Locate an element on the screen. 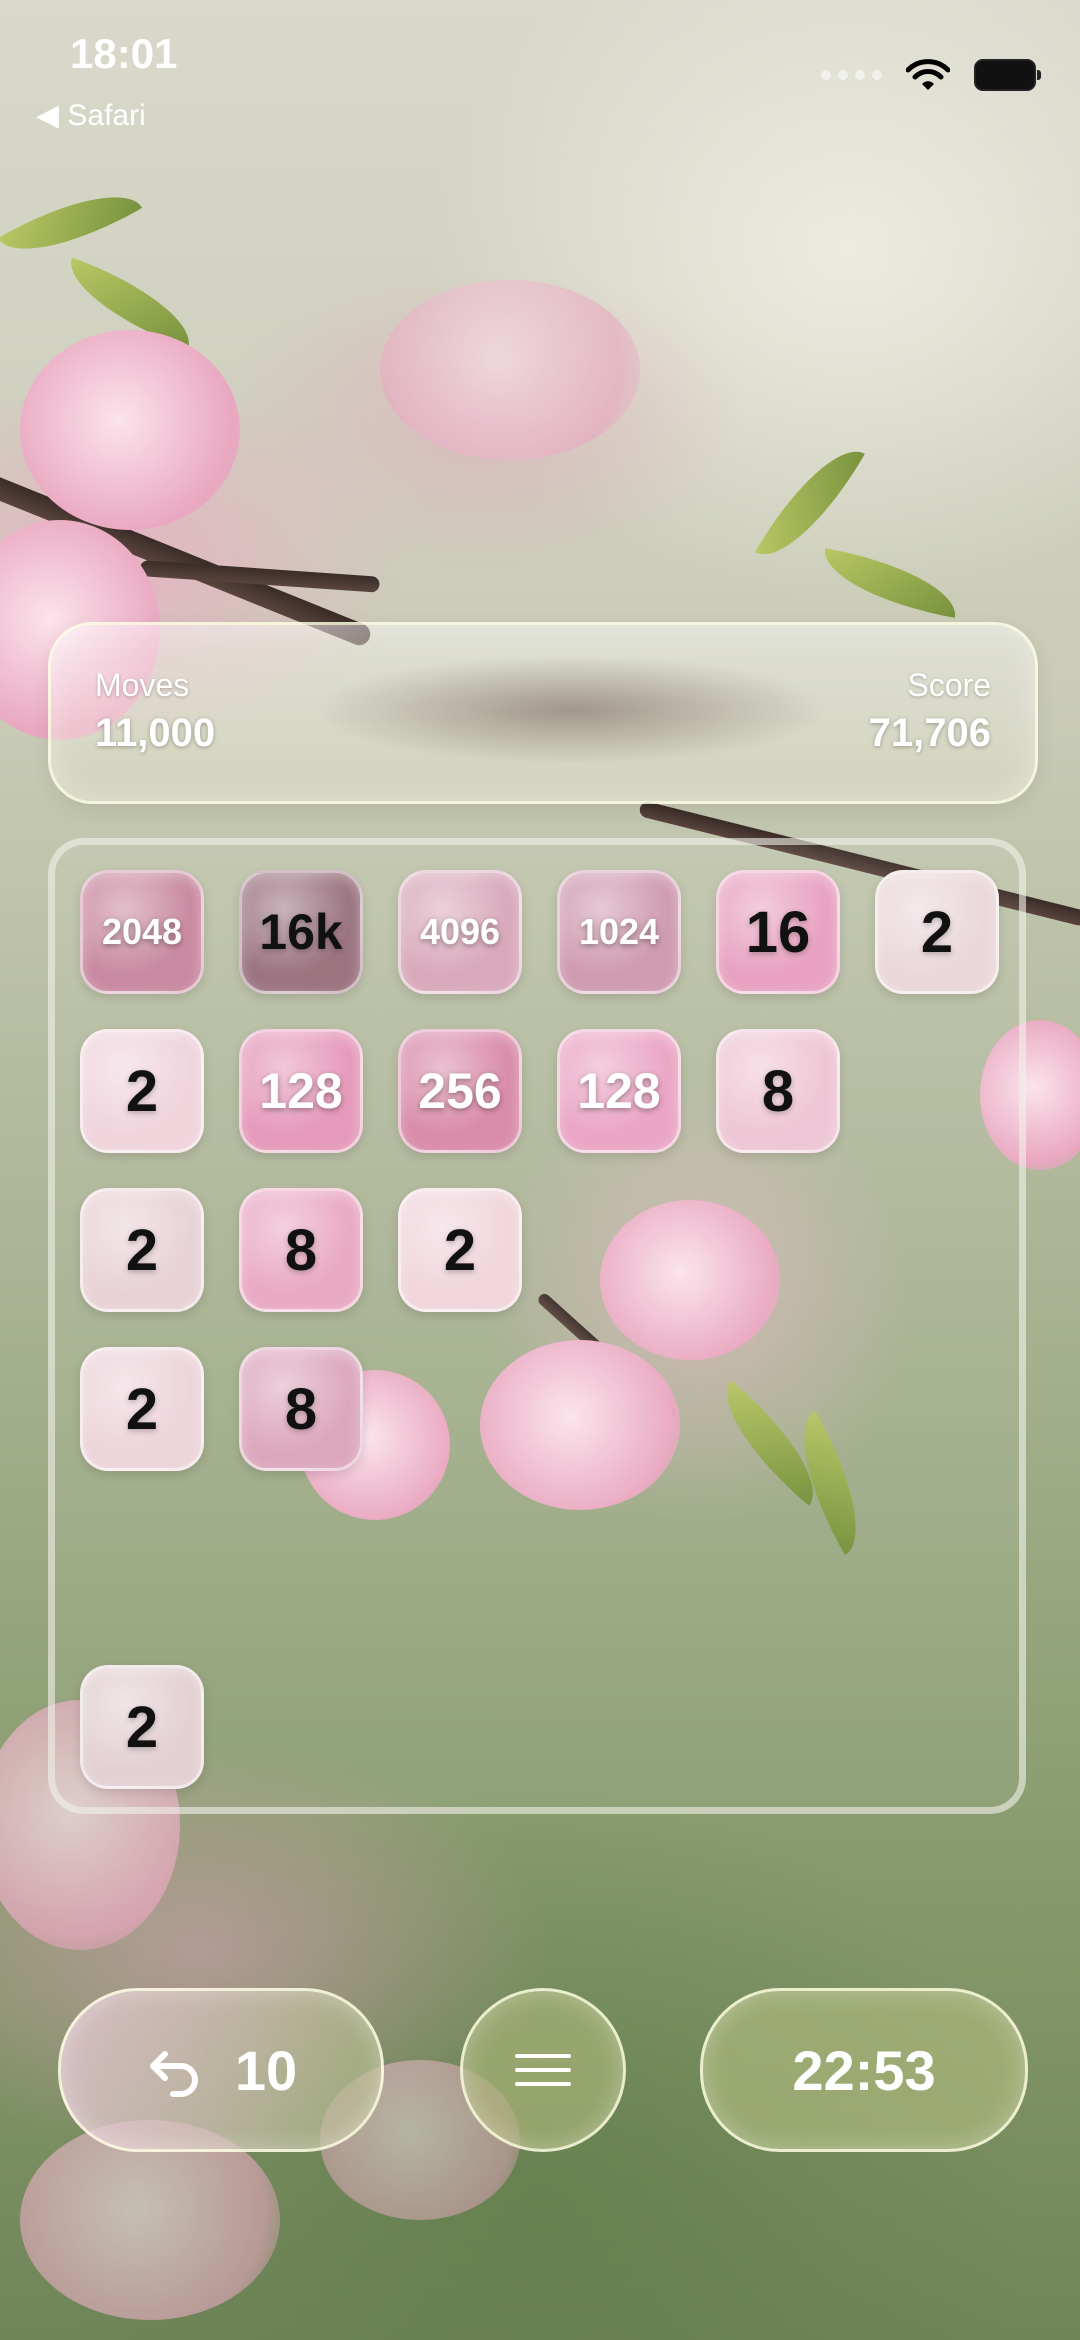  tile: 4096 is located at coordinates (460, 932).